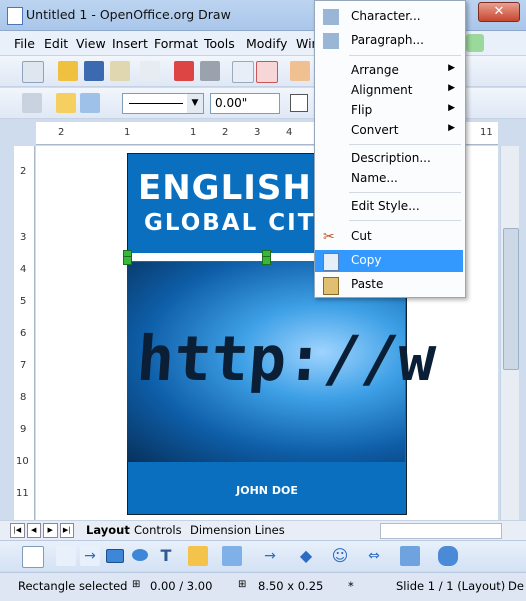 The width and height of the screenshot is (526, 601). I want to click on styles-icon, so click(32, 103).